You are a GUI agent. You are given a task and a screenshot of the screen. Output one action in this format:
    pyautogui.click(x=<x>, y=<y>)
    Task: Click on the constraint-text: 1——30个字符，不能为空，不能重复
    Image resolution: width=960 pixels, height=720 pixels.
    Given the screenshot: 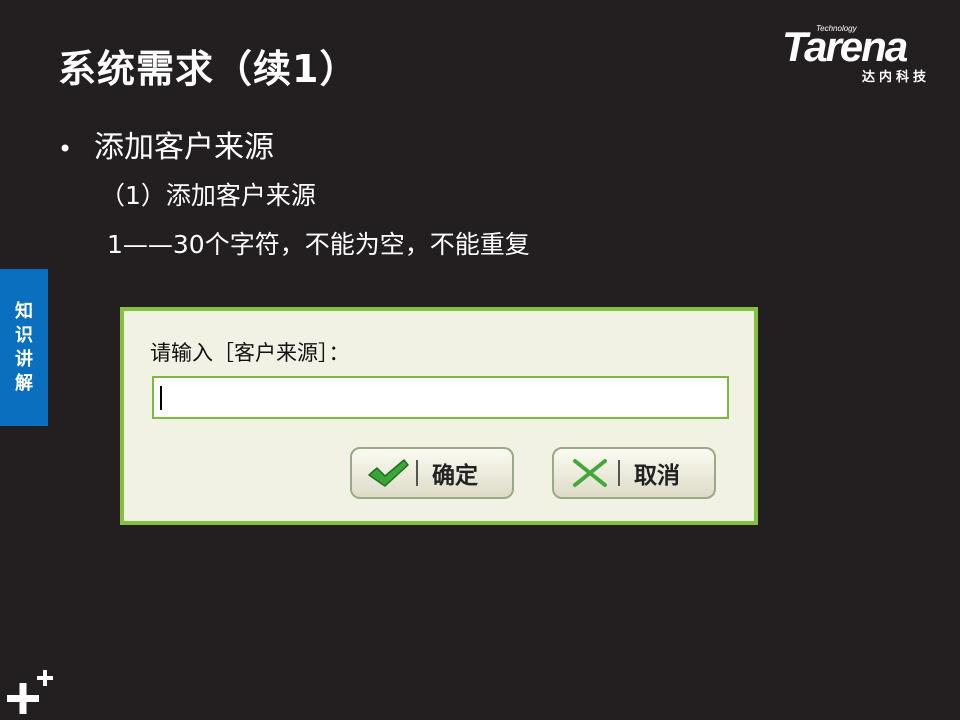 What is the action you would take?
    pyautogui.click(x=318, y=244)
    